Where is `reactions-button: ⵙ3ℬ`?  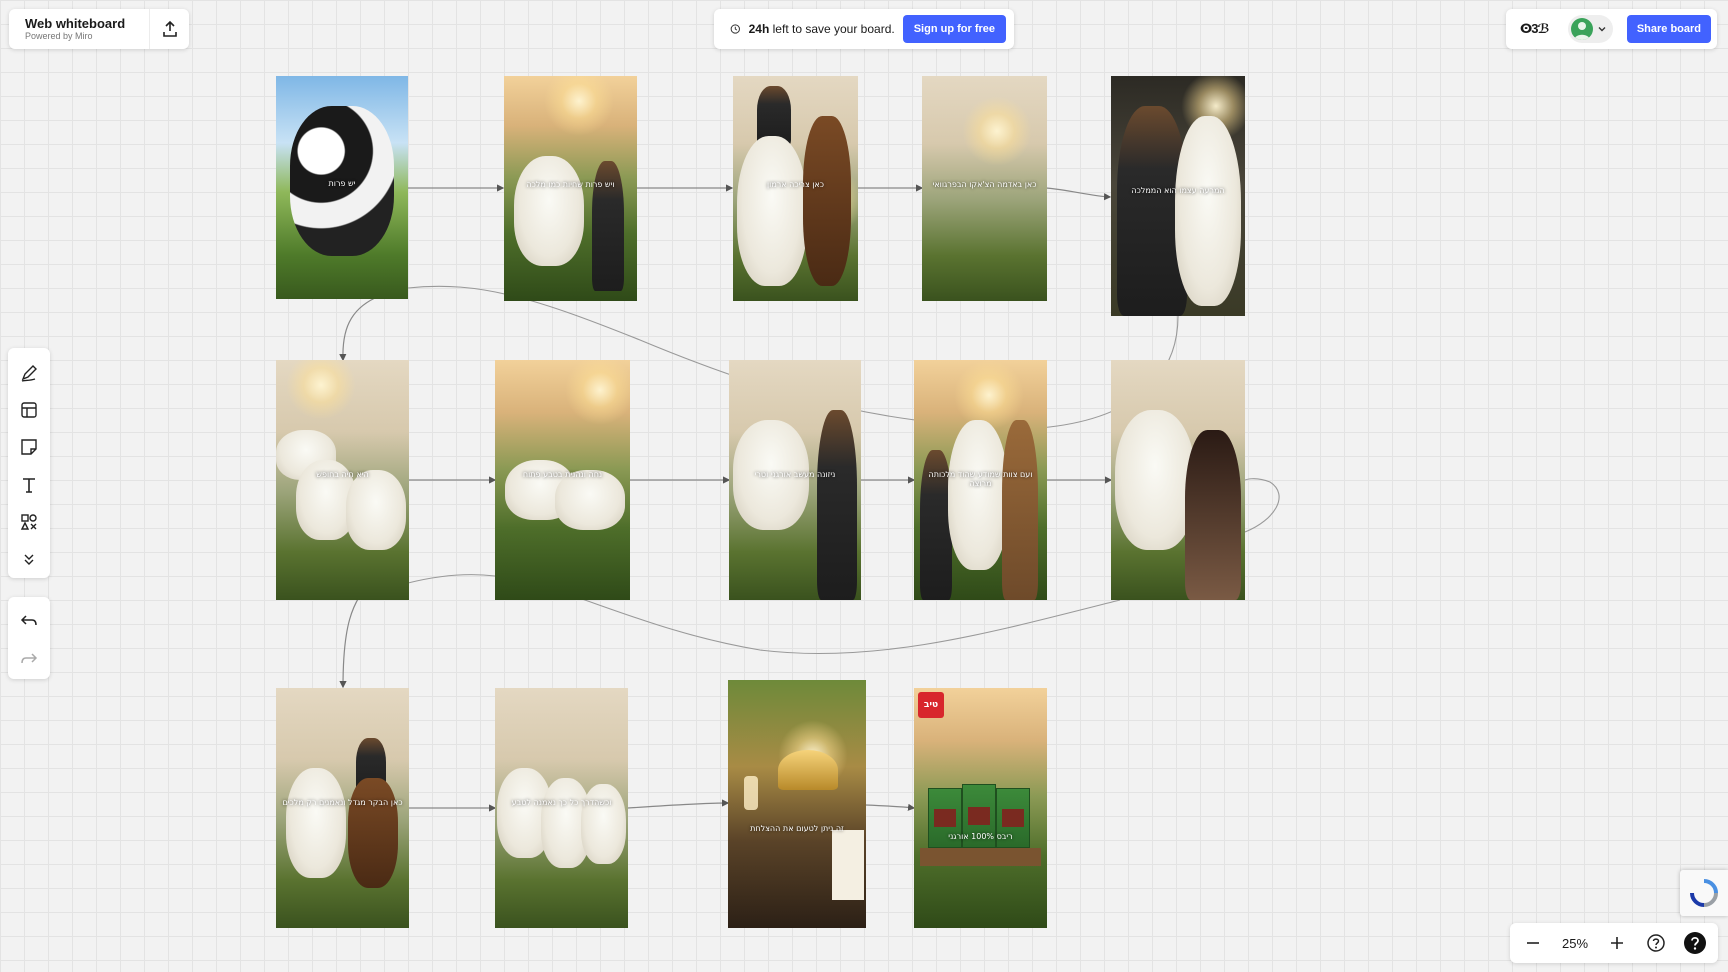 reactions-button: ⵙ3ℬ is located at coordinates (1541, 29).